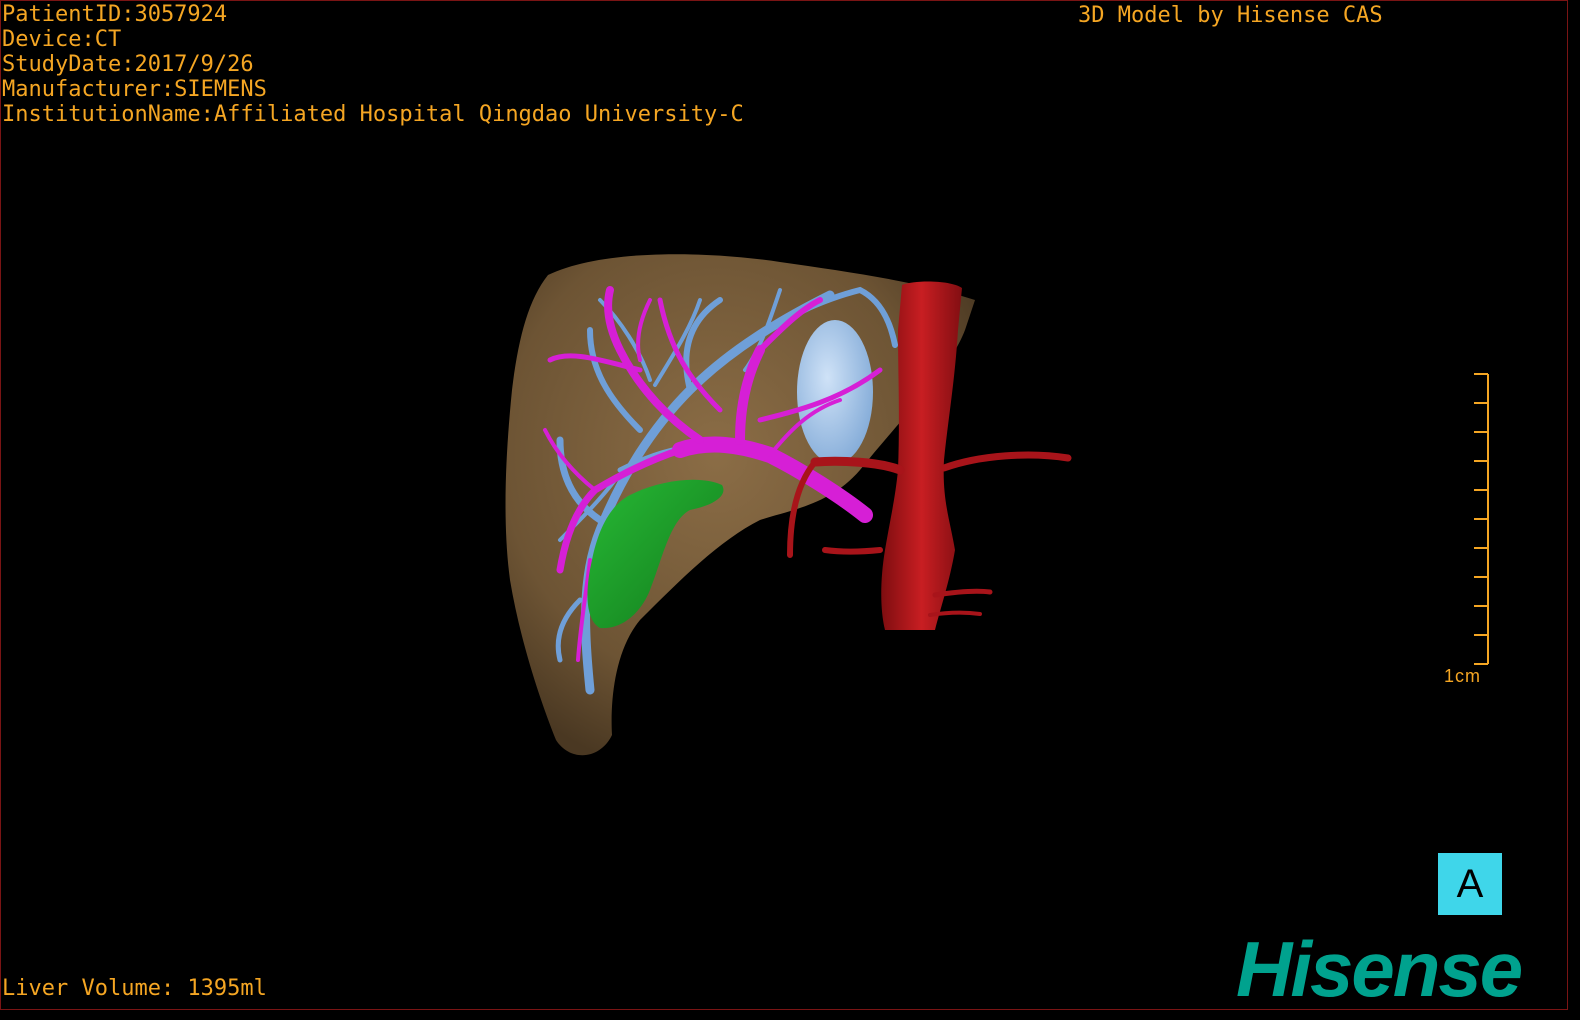 Image resolution: width=1580 pixels, height=1020 pixels. Describe the element at coordinates (1230, 15) in the screenshot. I see `model-credit: 3D Model by Hisense CAS` at that location.